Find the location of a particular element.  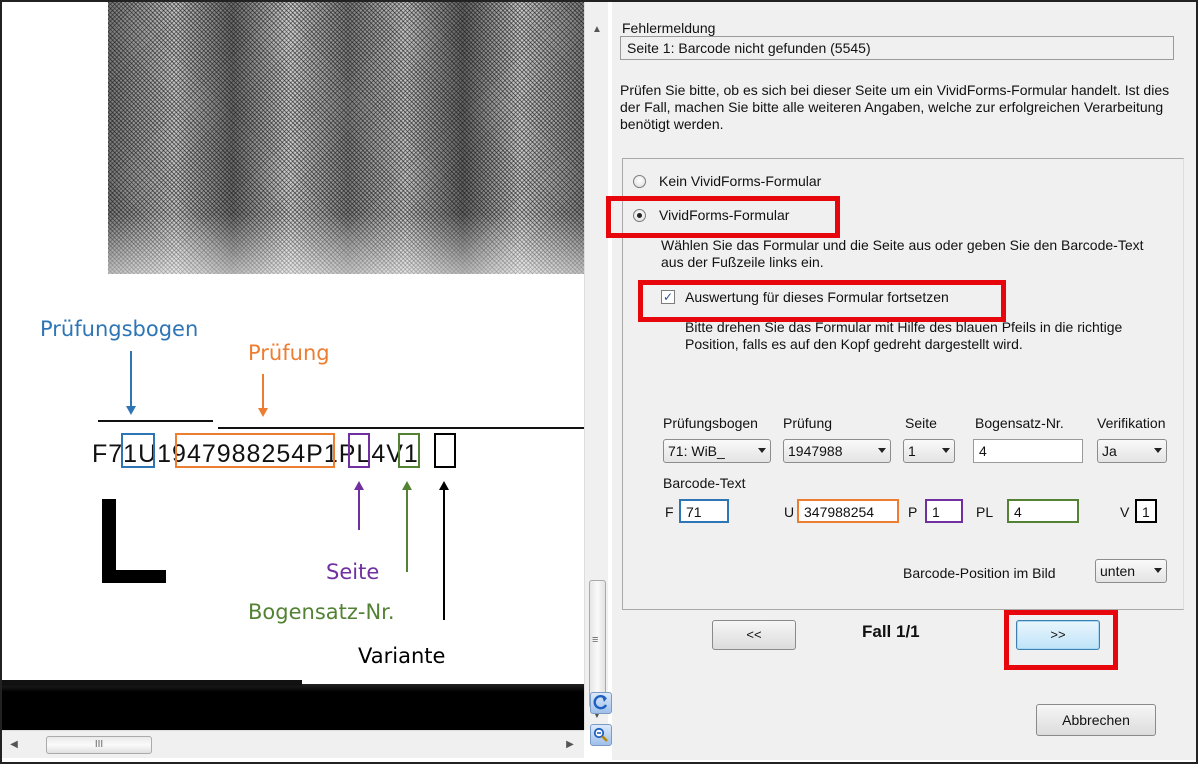

box-seite is located at coordinates (359, 450).